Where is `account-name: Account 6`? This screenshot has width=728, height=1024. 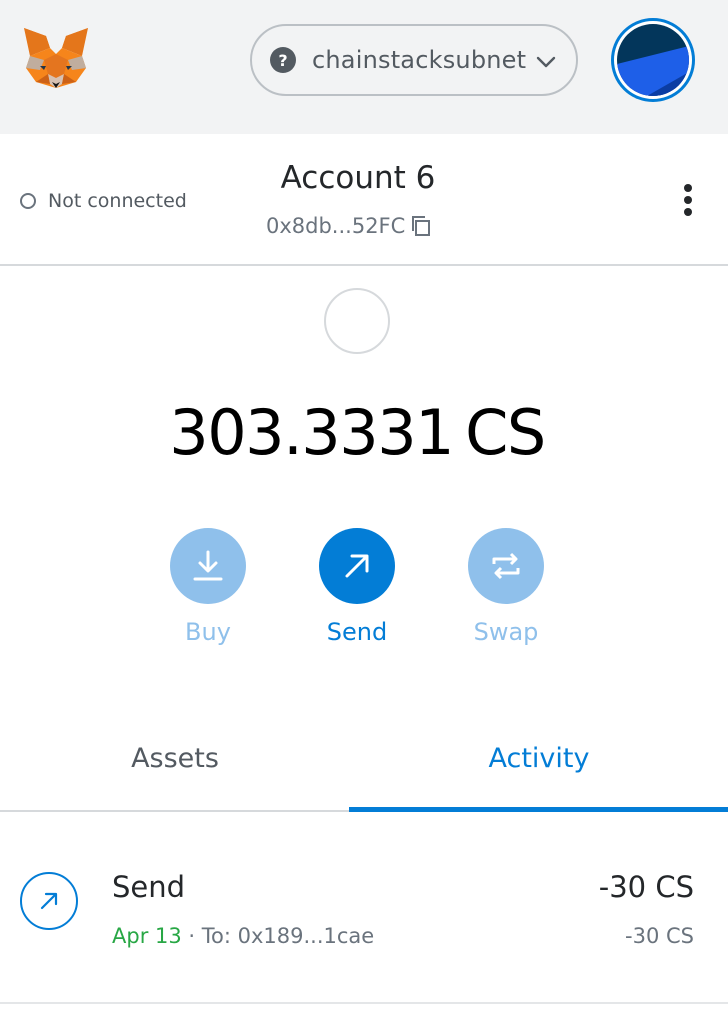 account-name: Account 6 is located at coordinates (358, 178).